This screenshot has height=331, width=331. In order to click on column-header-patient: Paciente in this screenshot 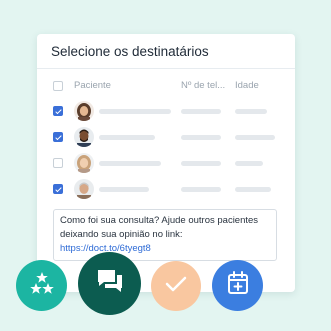, I will do `click(92, 85)`.